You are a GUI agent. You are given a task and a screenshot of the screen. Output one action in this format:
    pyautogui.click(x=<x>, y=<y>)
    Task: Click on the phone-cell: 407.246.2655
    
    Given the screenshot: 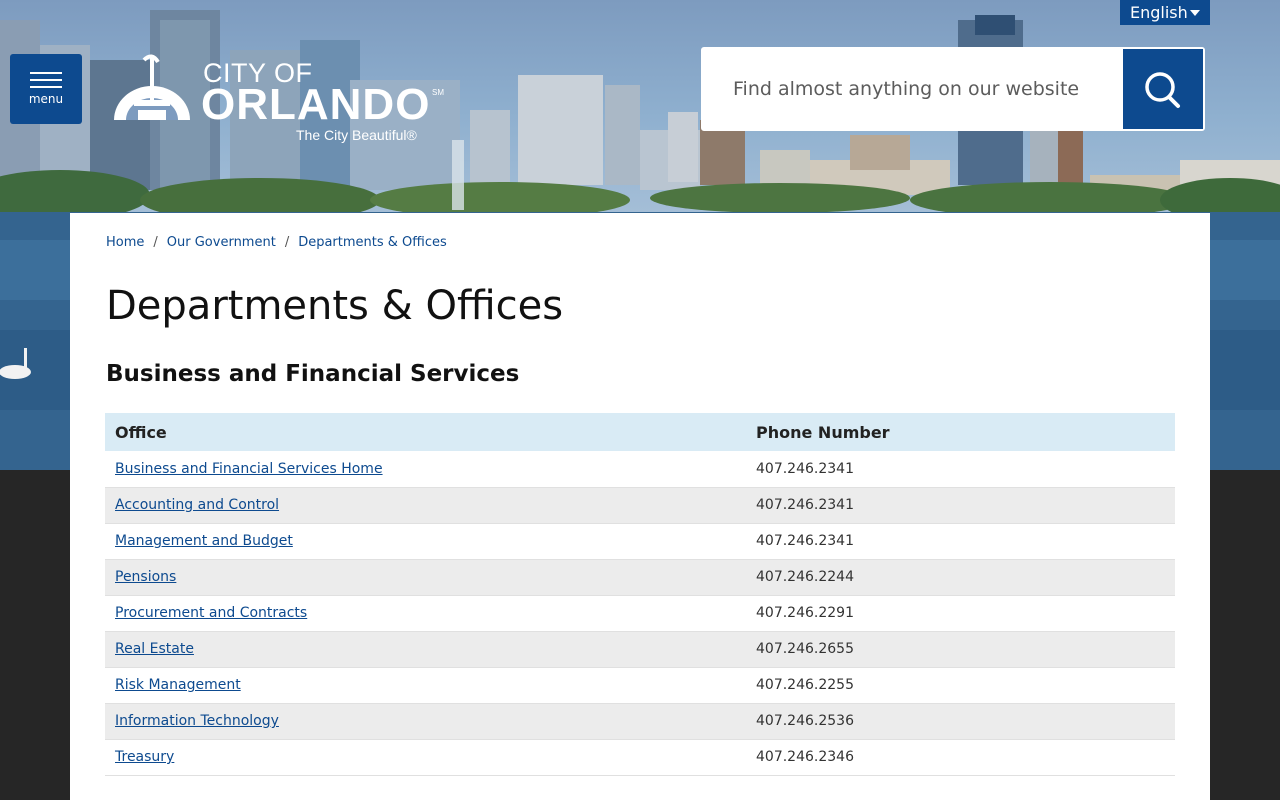 What is the action you would take?
    pyautogui.click(x=960, y=649)
    